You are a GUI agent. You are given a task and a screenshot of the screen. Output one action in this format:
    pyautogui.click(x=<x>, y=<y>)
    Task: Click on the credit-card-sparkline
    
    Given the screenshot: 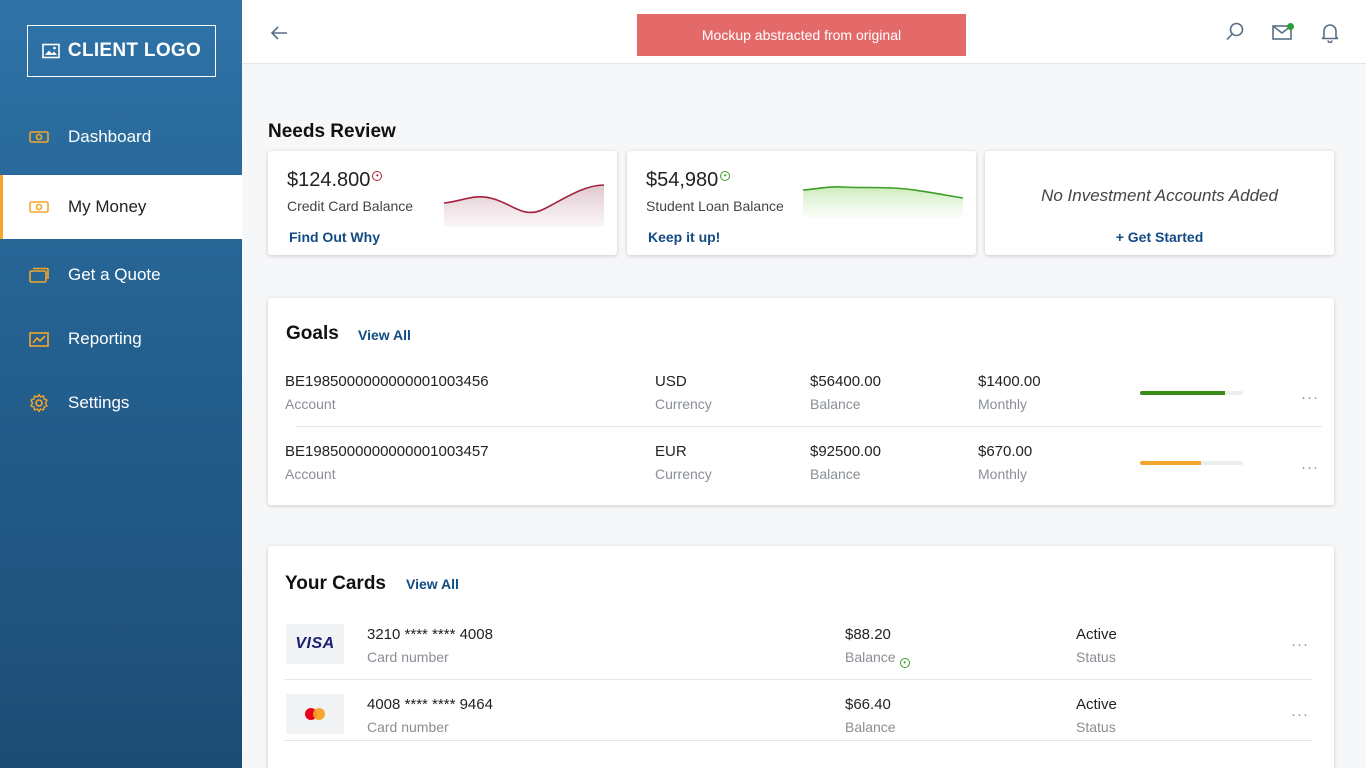 What is the action you would take?
    pyautogui.click(x=524, y=205)
    